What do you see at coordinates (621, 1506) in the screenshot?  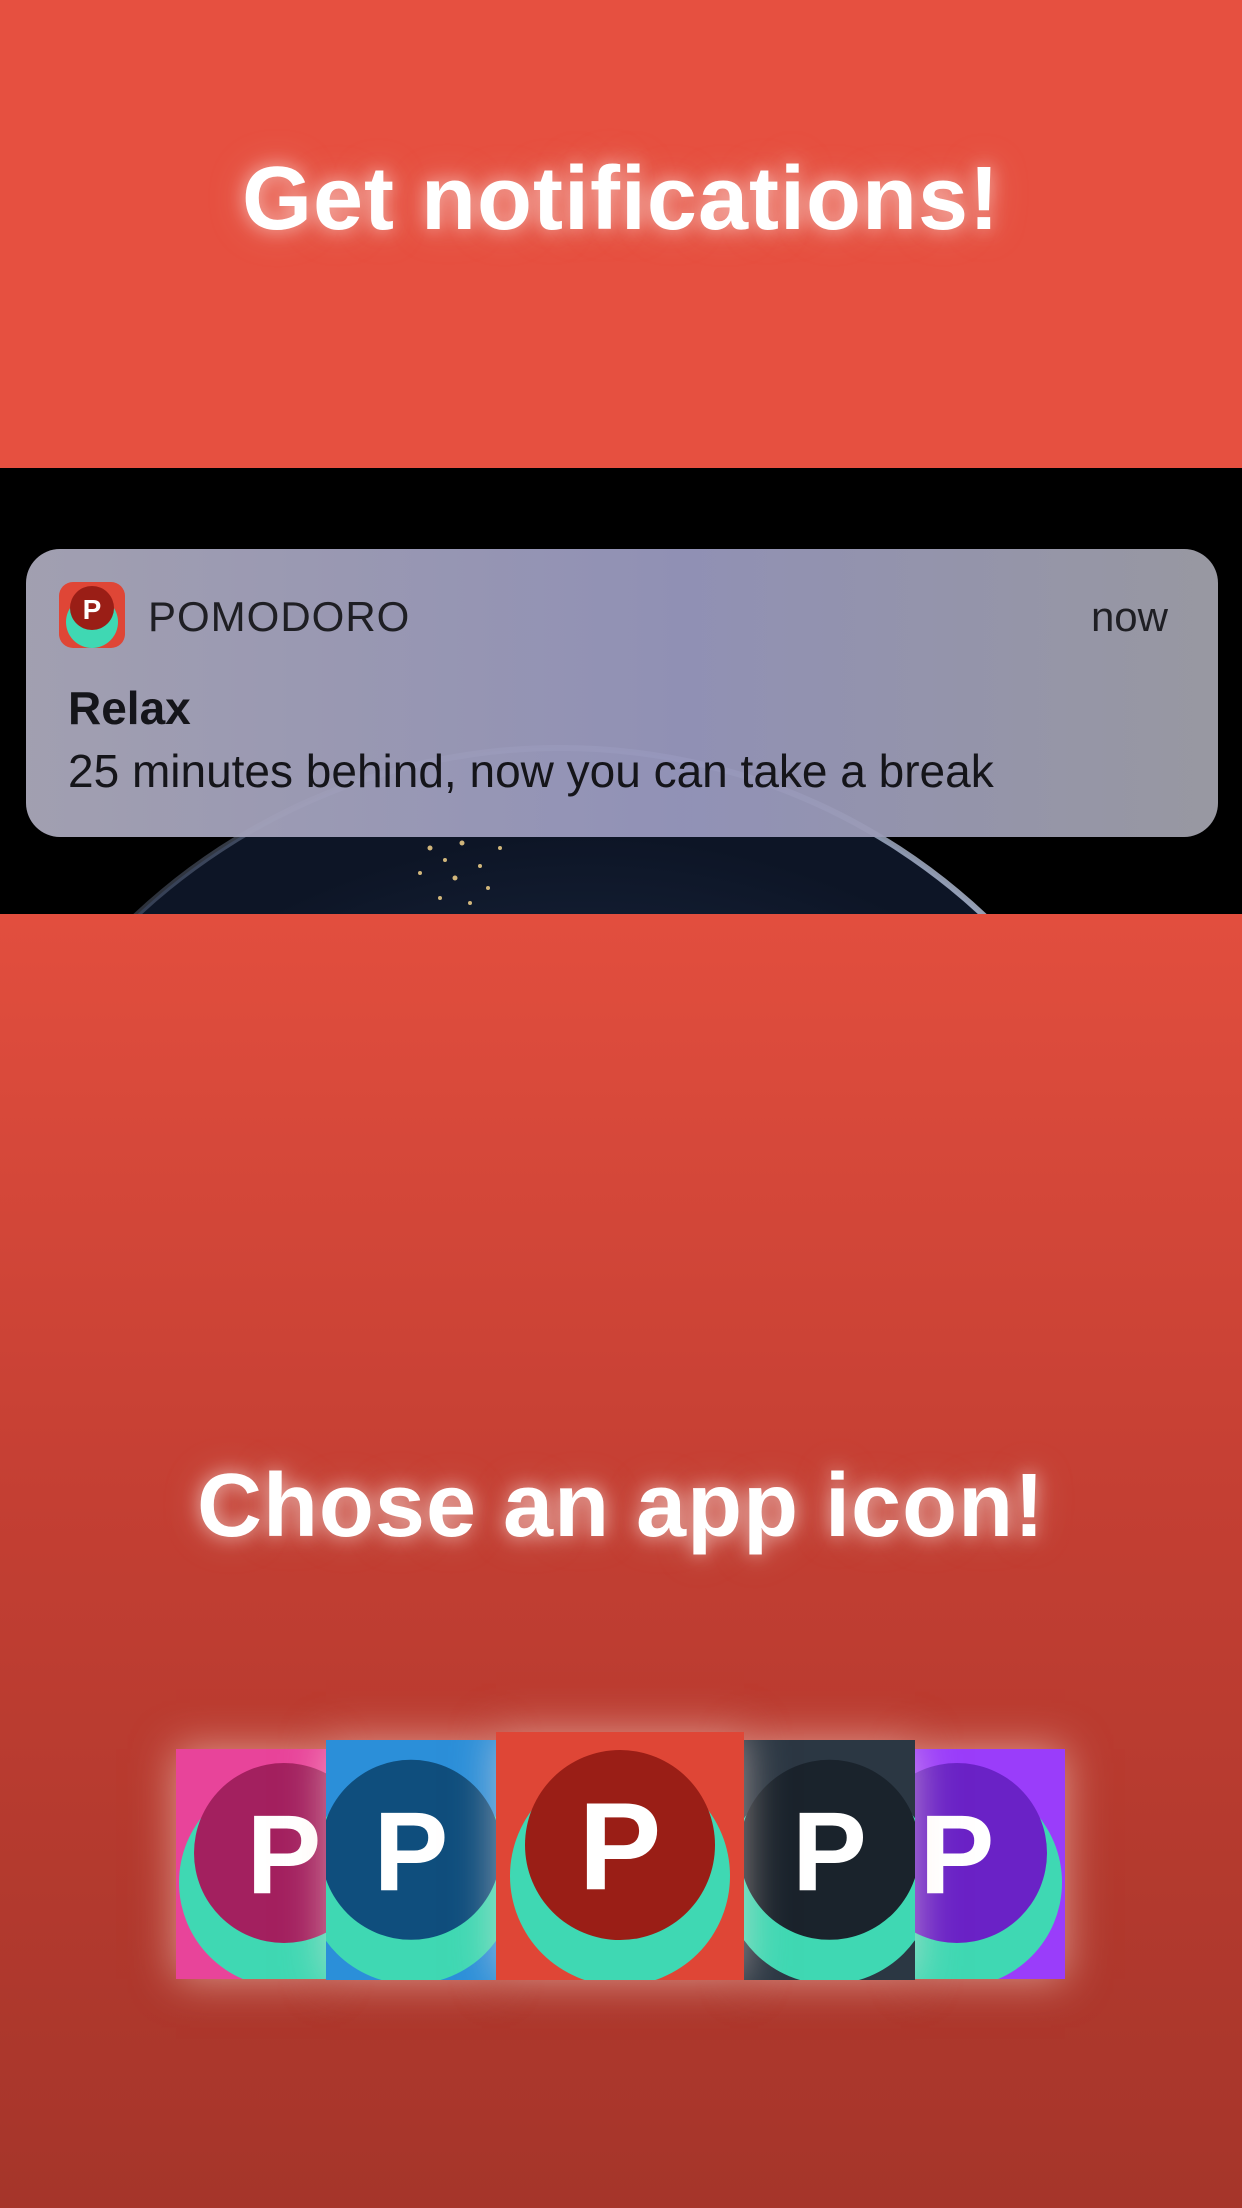 I see `headline-app-icon: Chose an app icon!` at bounding box center [621, 1506].